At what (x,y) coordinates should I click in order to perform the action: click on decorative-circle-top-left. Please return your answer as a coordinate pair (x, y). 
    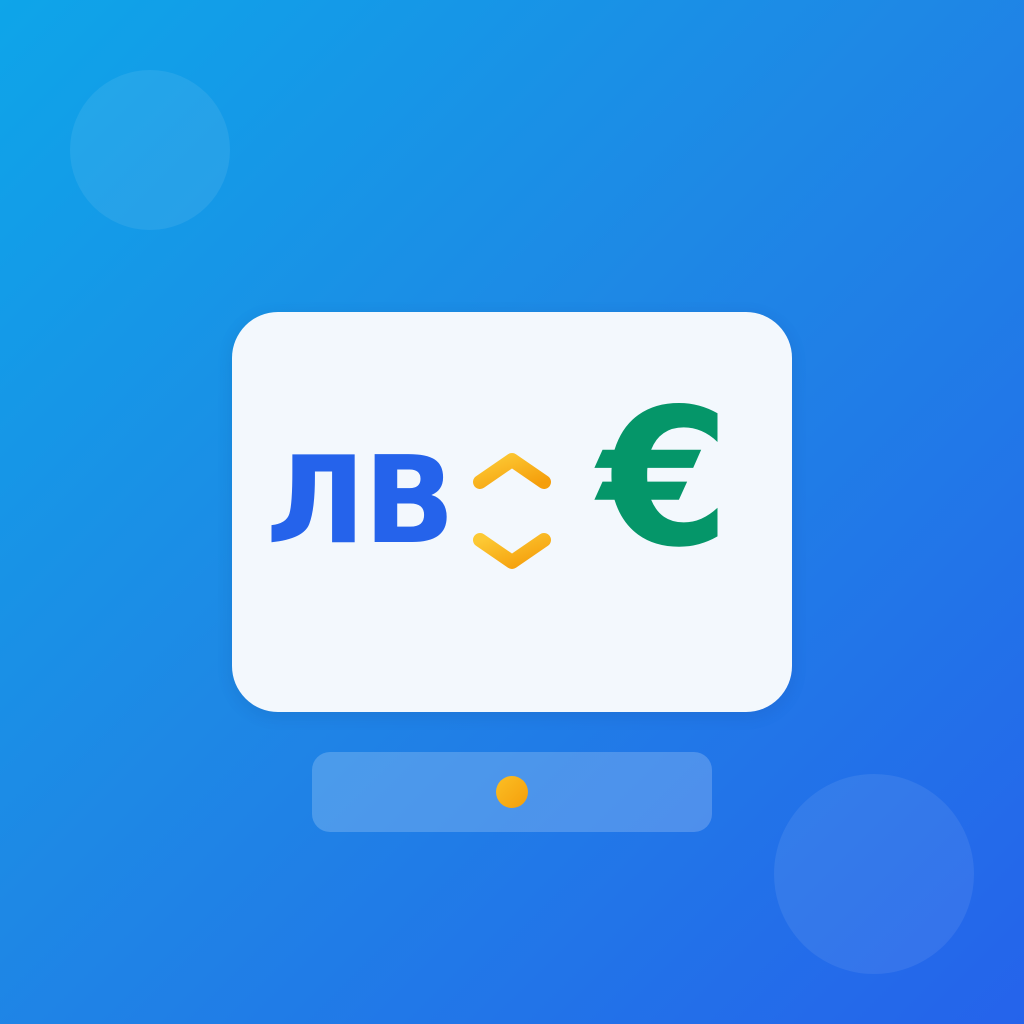
    Looking at the image, I should click on (150, 150).